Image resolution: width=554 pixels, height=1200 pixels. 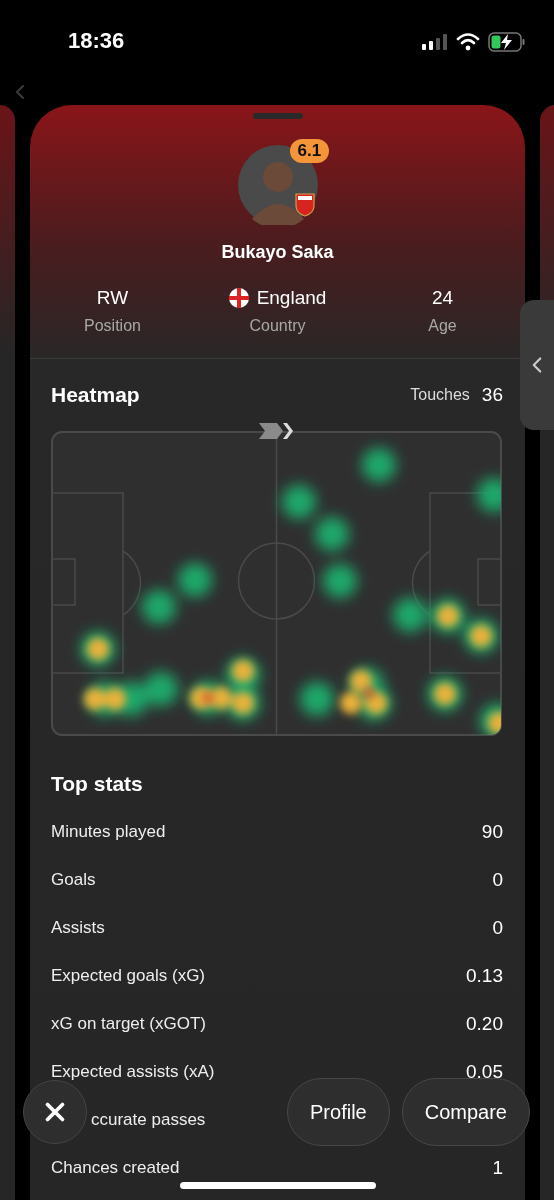 I want to click on battery-charging-icon, so click(x=507, y=42).